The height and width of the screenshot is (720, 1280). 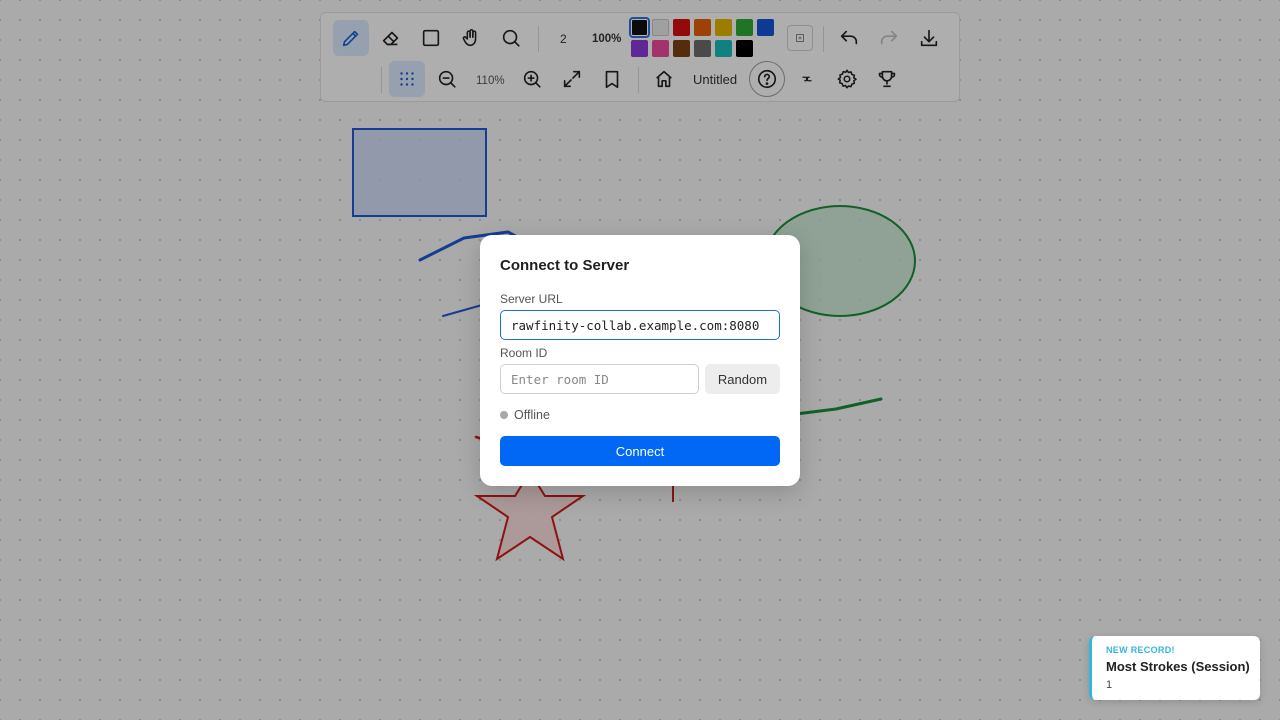 What do you see at coordinates (599, 379) in the screenshot?
I see `room-id-input` at bounding box center [599, 379].